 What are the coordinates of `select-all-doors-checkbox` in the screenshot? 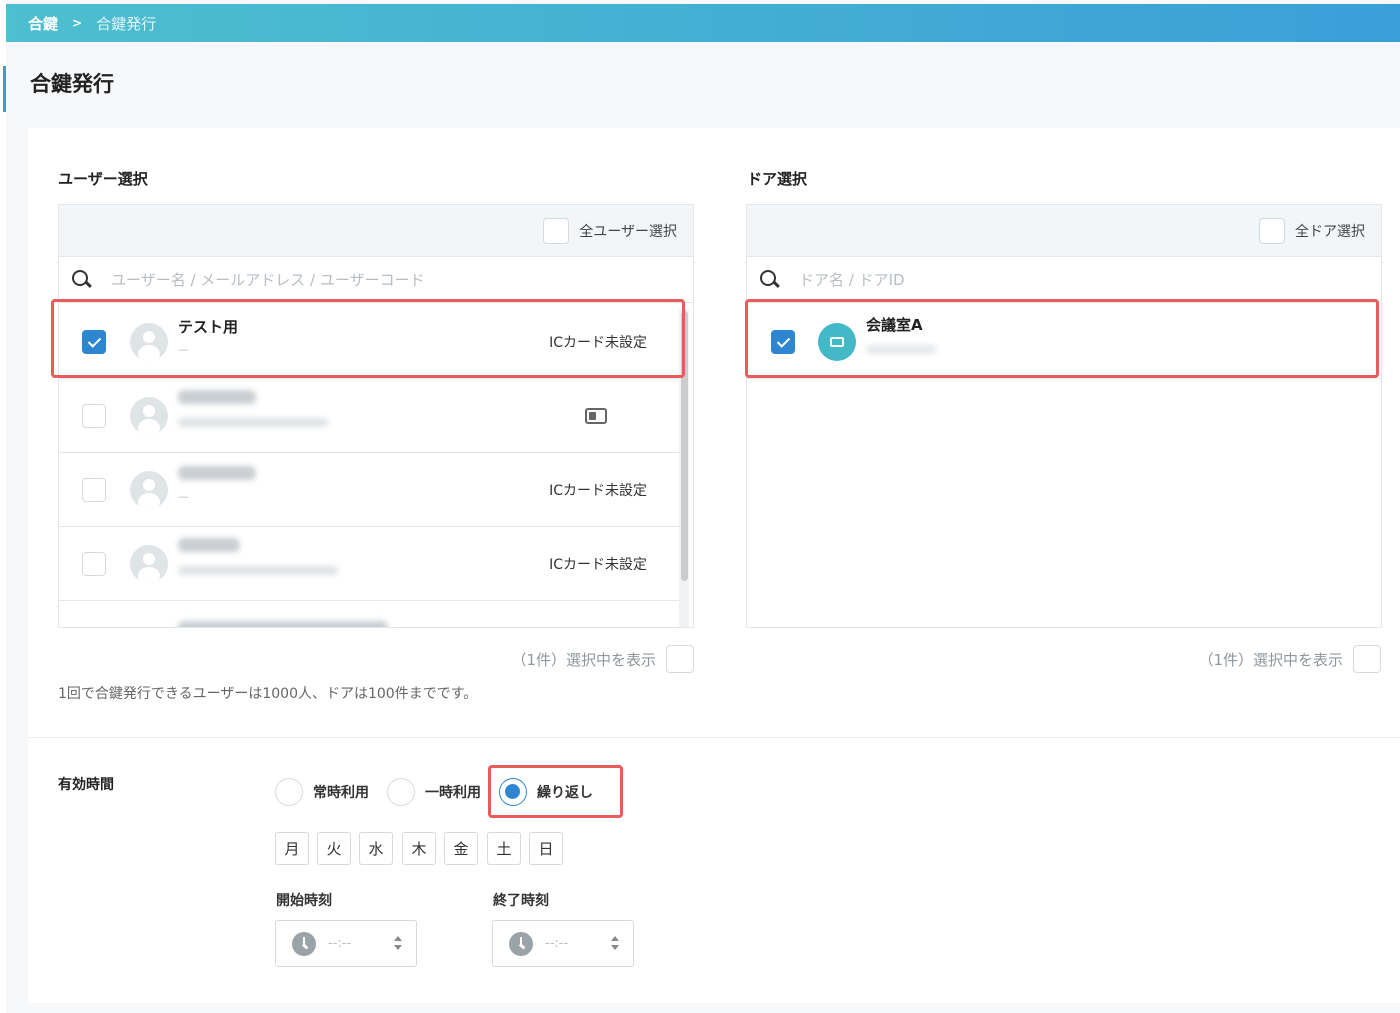 It's located at (1272, 230).